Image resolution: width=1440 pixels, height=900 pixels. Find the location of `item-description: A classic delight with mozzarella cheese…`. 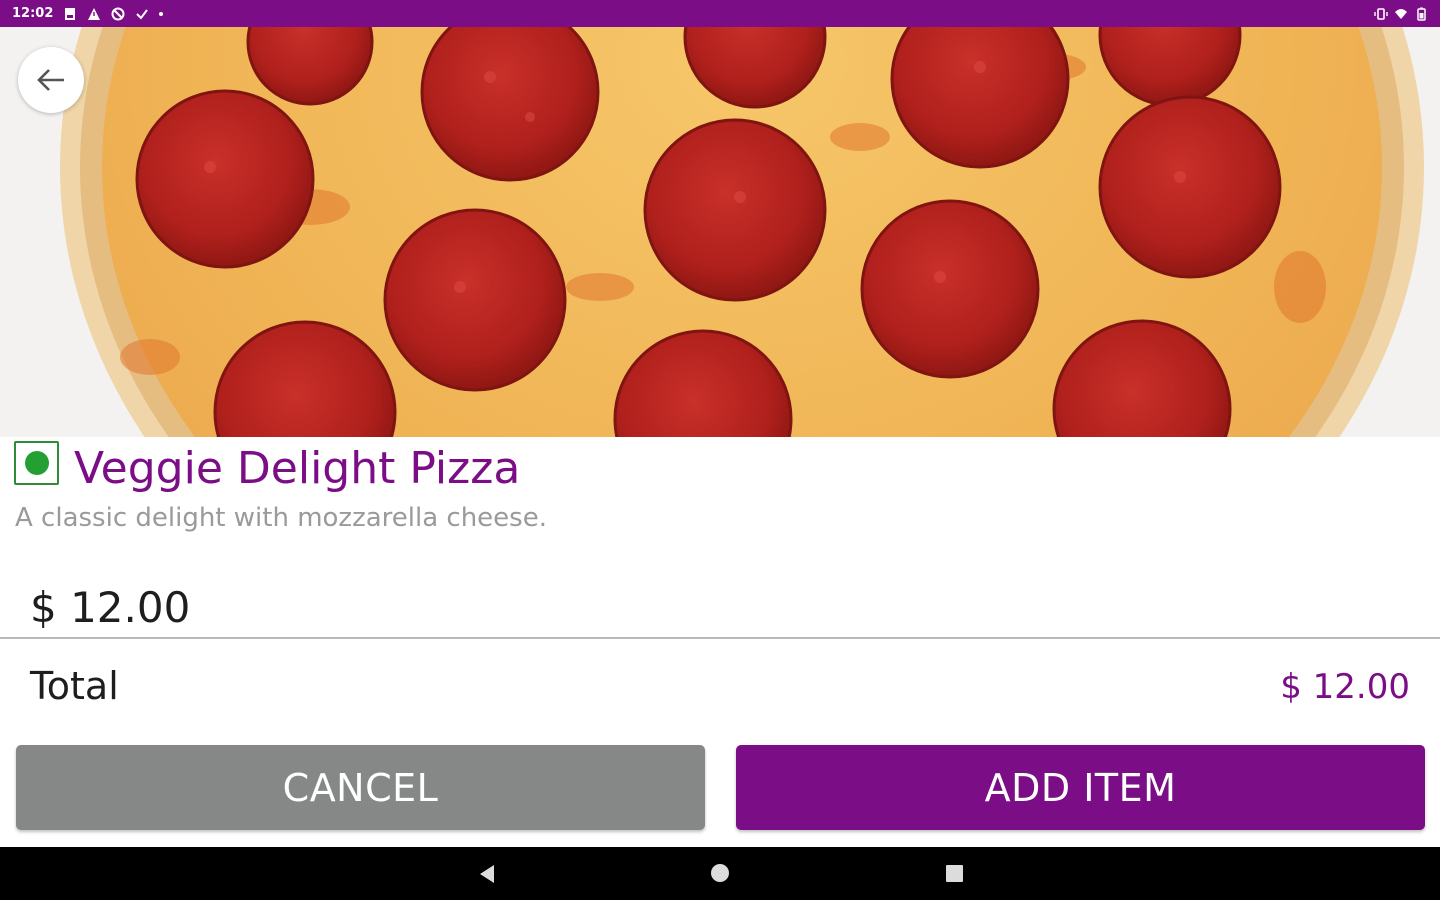

item-description: A classic delight with mozzarella cheese… is located at coordinates (281, 518).